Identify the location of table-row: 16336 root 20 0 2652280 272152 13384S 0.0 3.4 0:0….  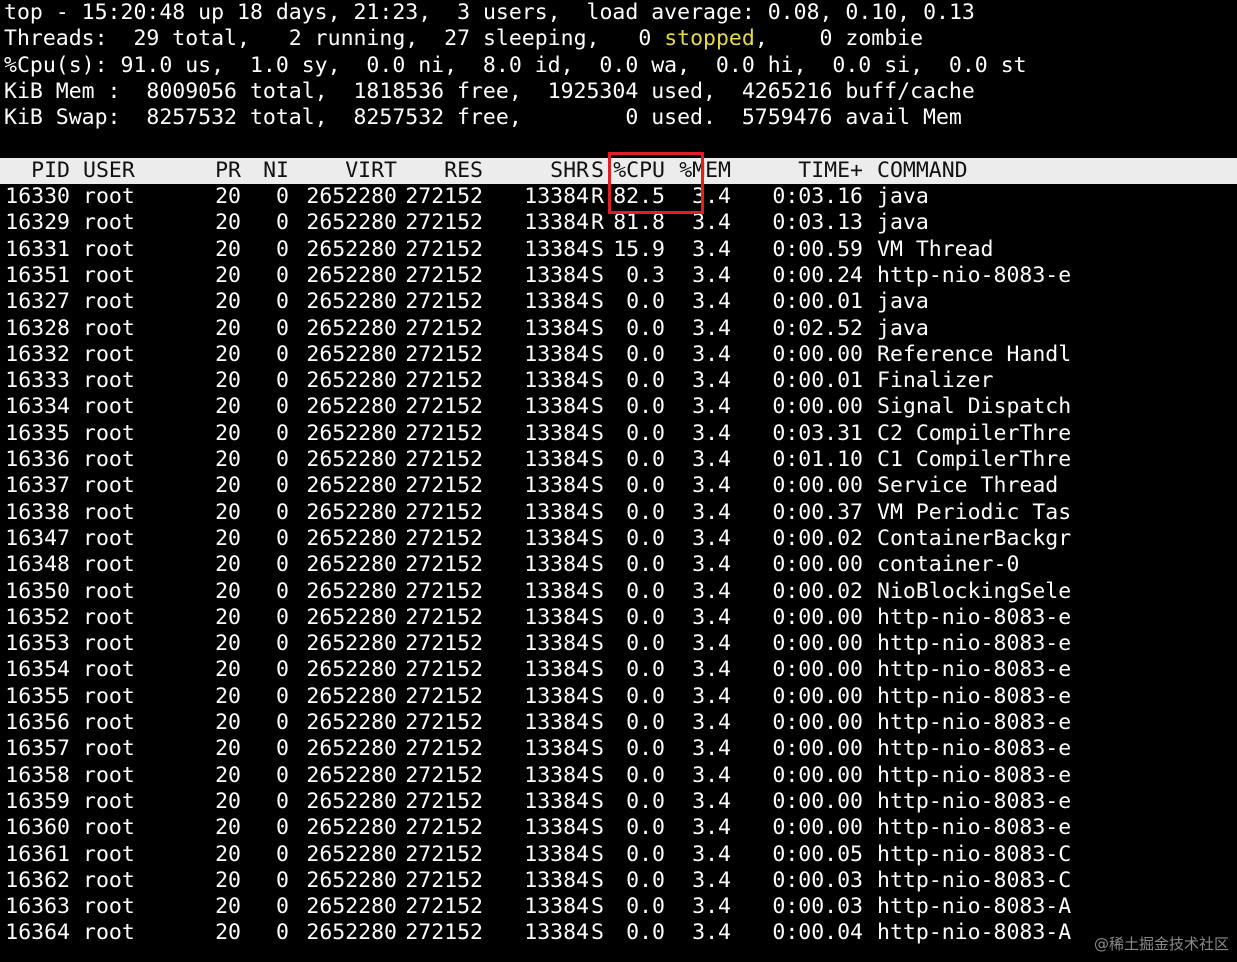
(620, 460).